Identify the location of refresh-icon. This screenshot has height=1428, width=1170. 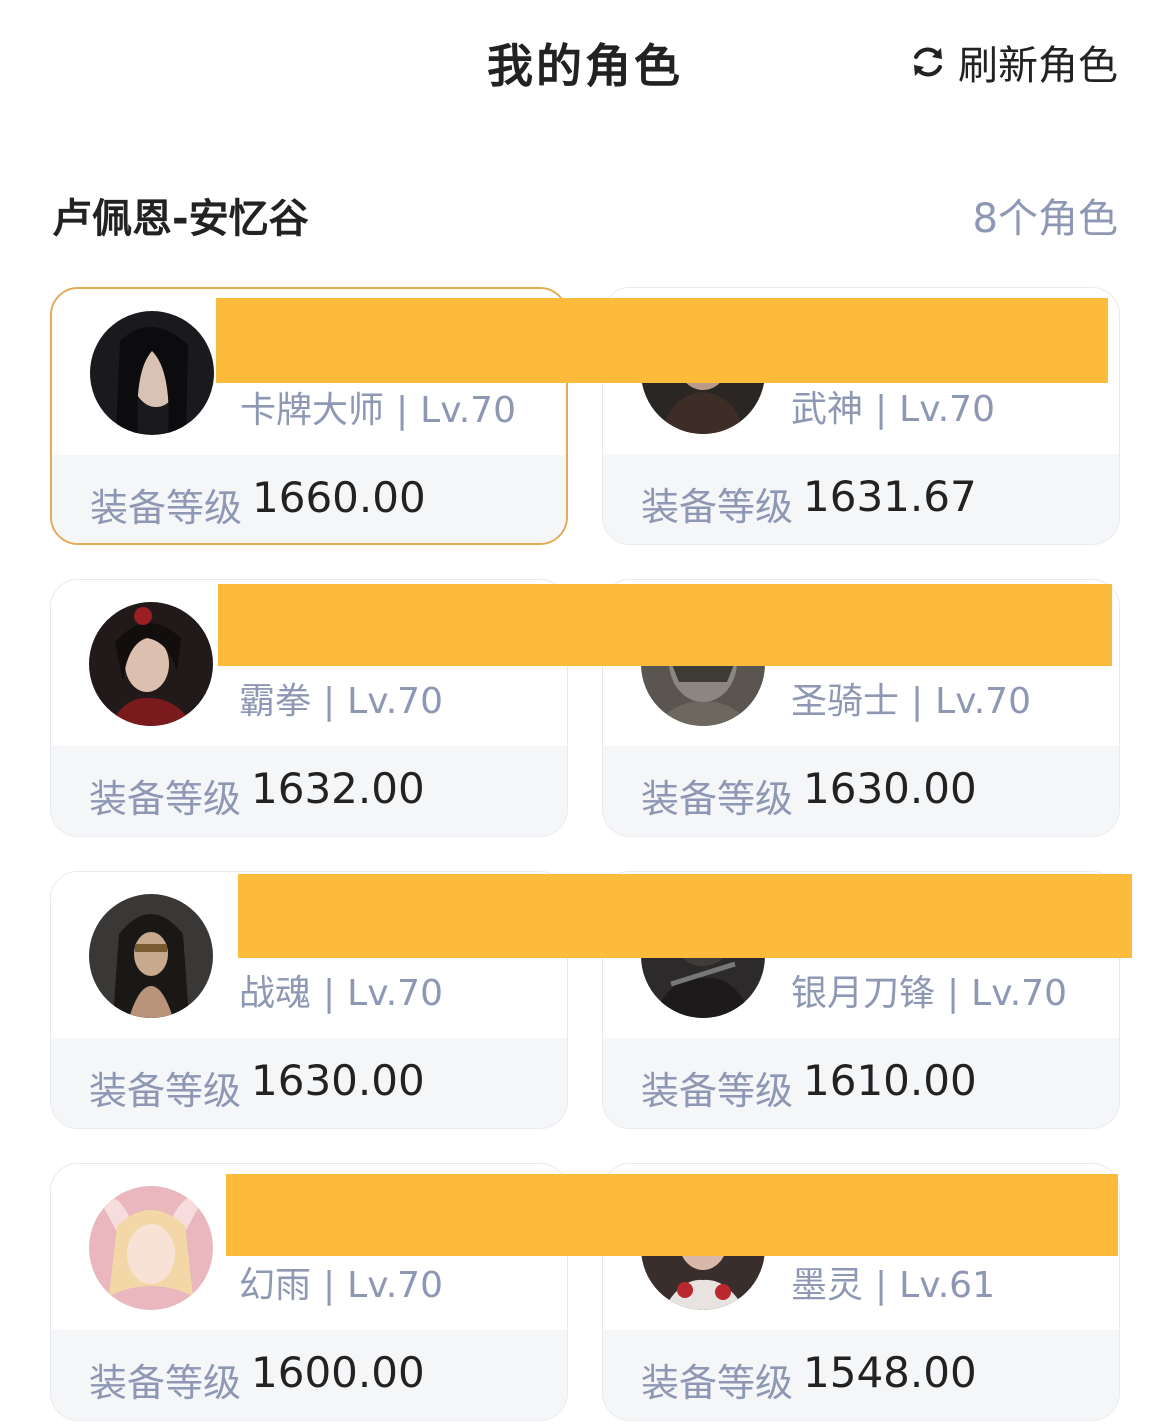
(928, 62).